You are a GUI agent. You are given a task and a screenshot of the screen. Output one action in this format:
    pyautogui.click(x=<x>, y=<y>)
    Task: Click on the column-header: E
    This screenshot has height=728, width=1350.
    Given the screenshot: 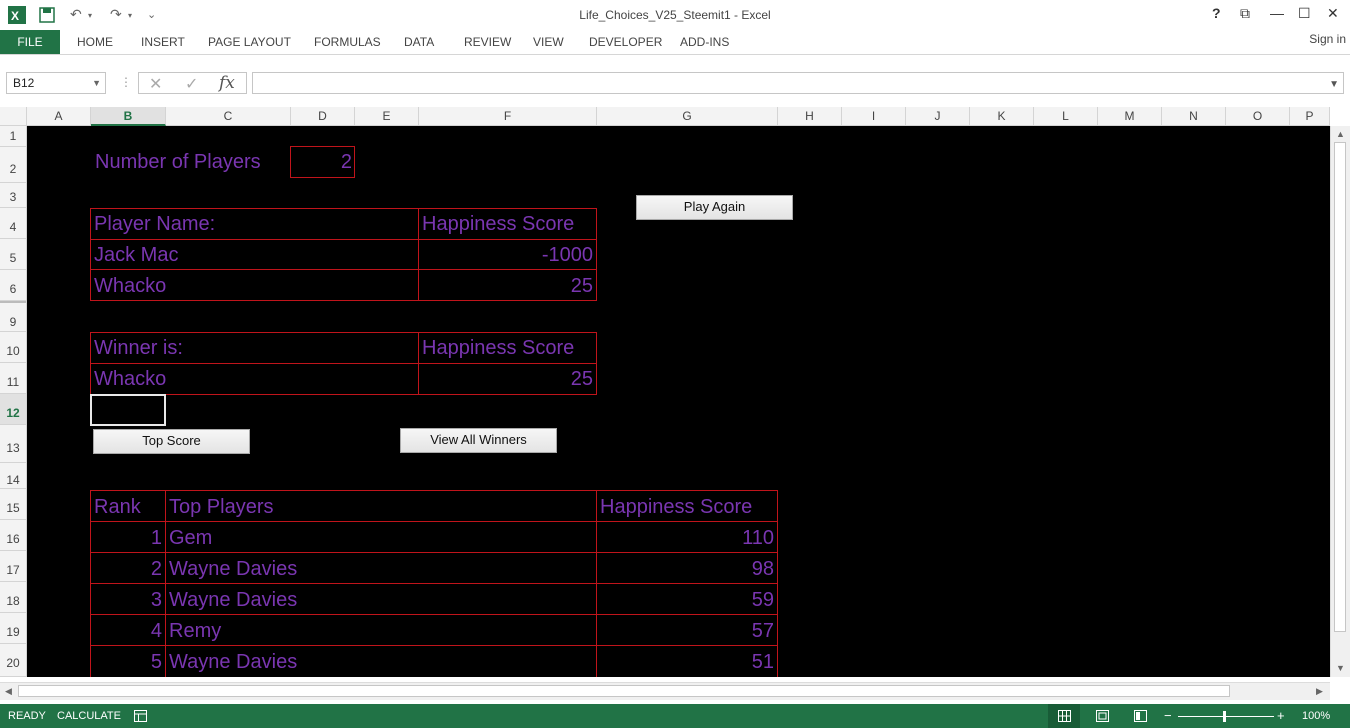 What is the action you would take?
    pyautogui.click(x=387, y=116)
    